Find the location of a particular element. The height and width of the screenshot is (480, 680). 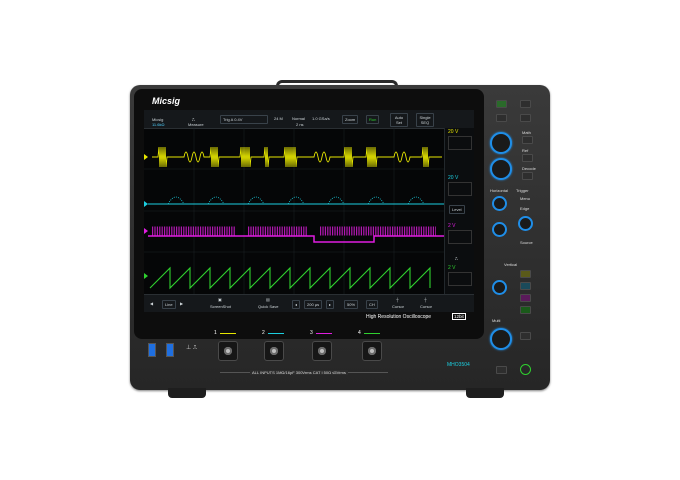

measure-button: Measure is located at coordinates (196, 124).